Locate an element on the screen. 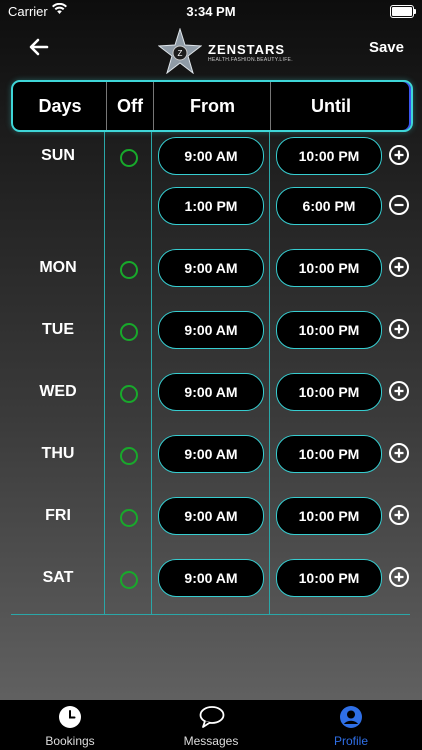  clock-icon is located at coordinates (70, 717).